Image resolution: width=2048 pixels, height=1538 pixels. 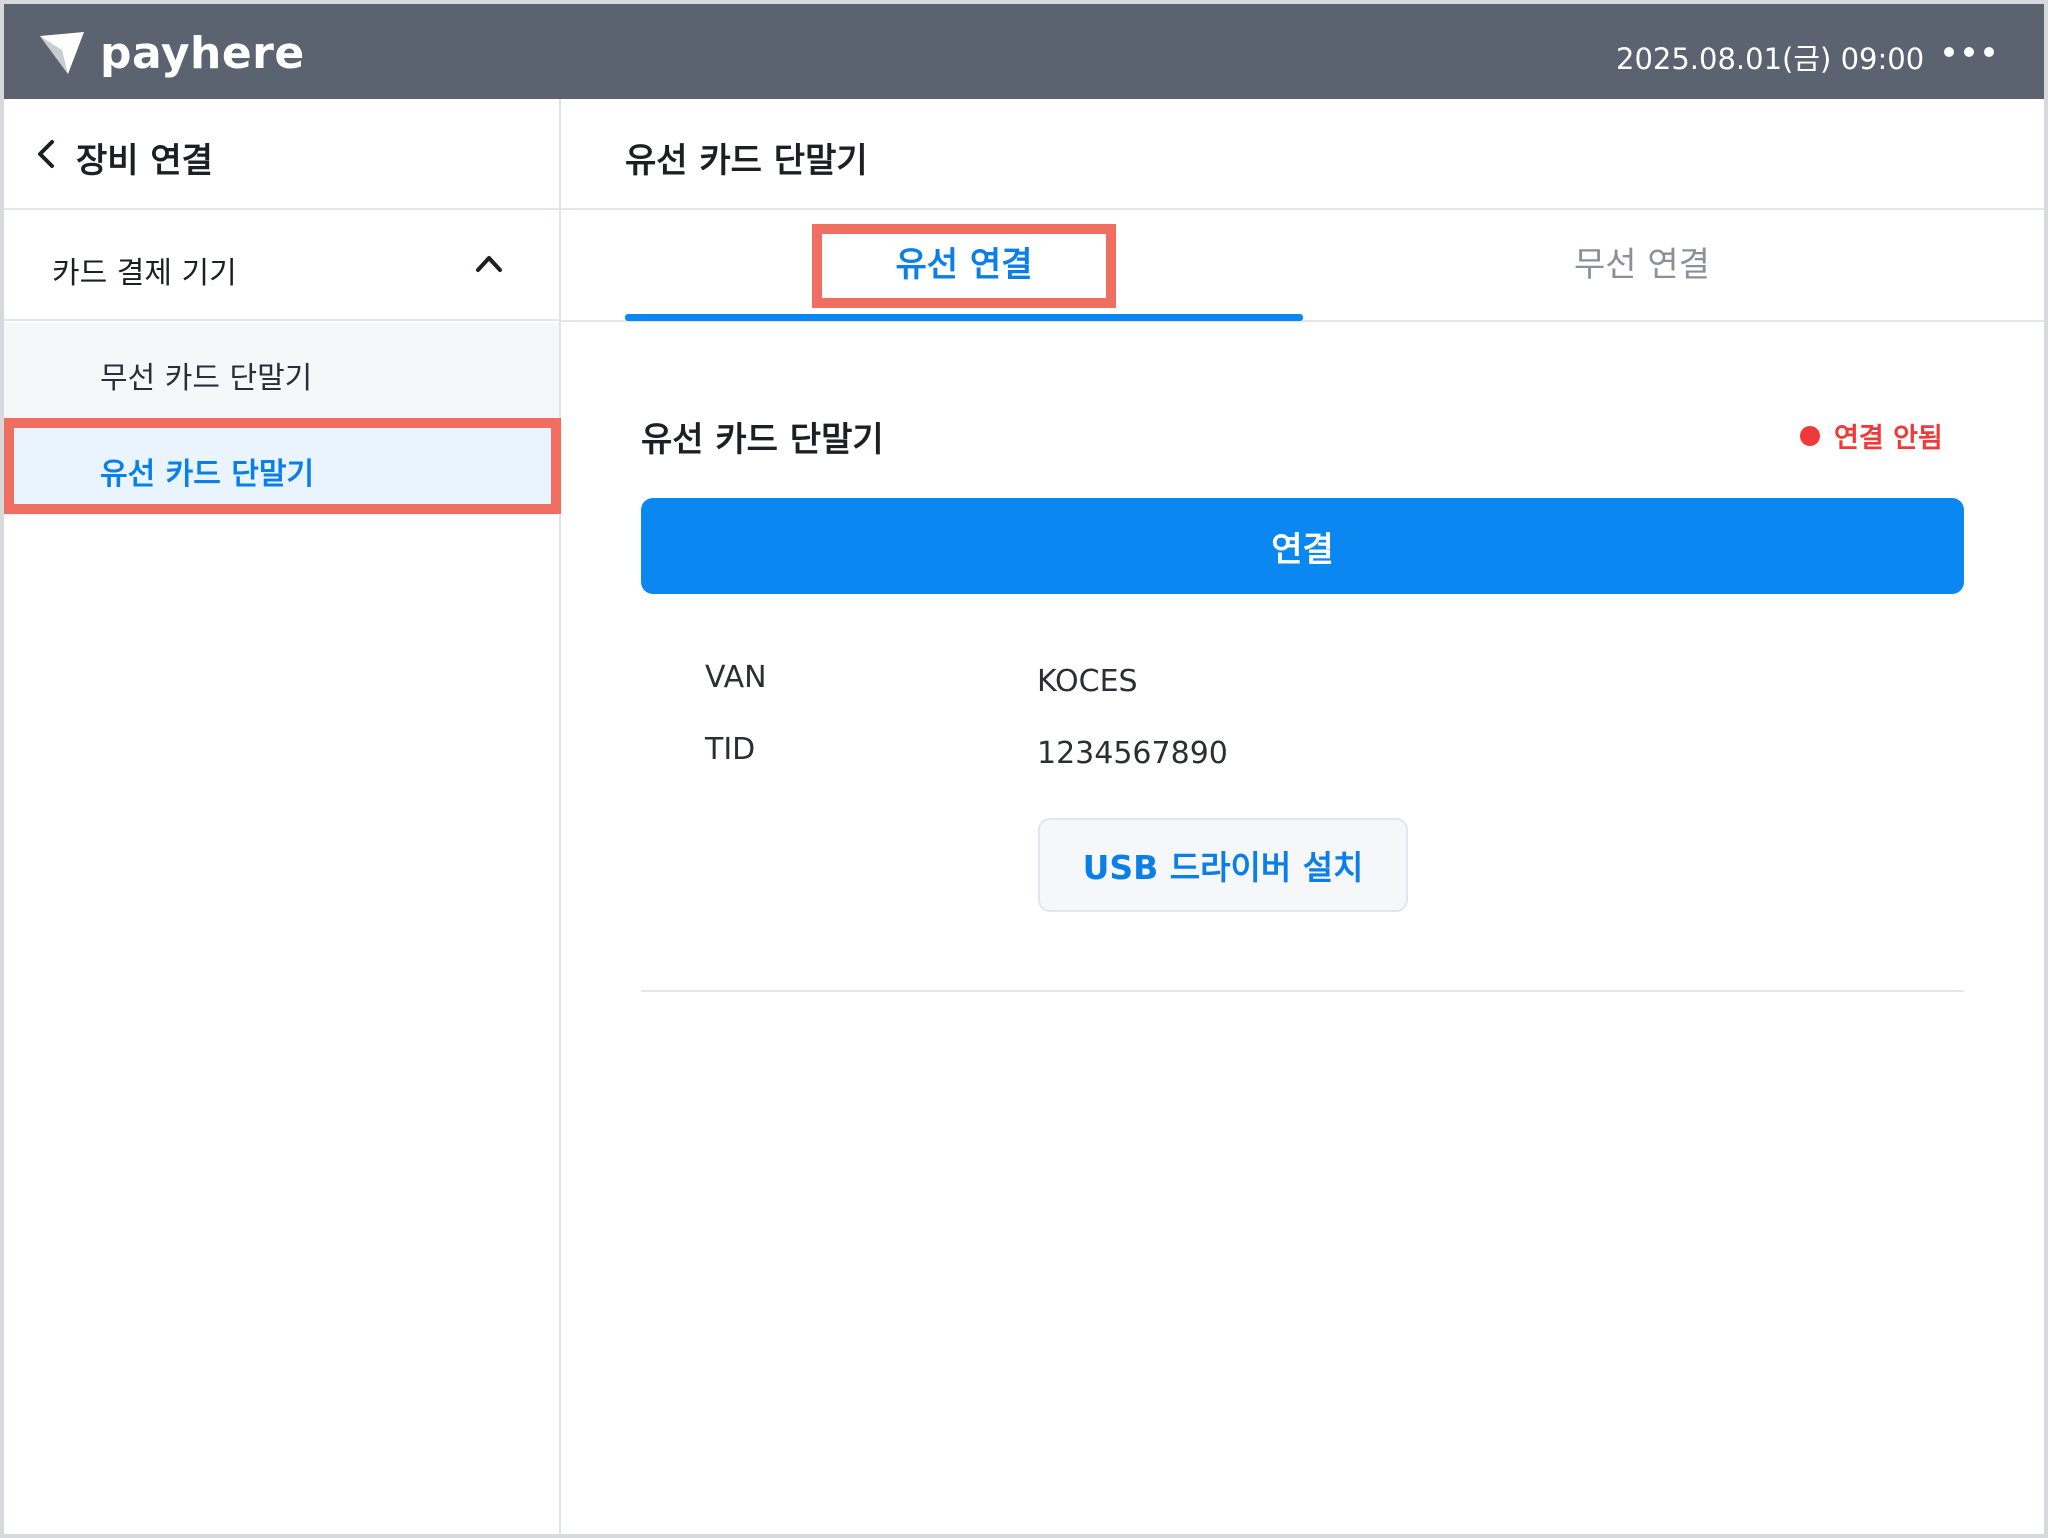 I want to click on info-label-van: VAN, so click(x=736, y=677).